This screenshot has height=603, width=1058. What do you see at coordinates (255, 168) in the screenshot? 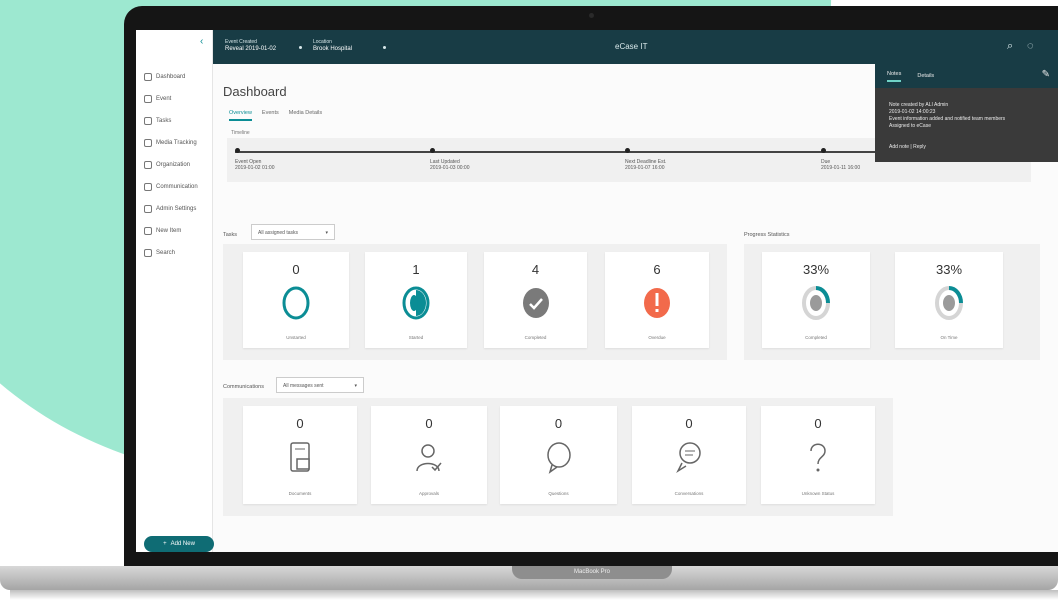
I see `timeline-step-date: 2019-01-02 01:00` at bounding box center [255, 168].